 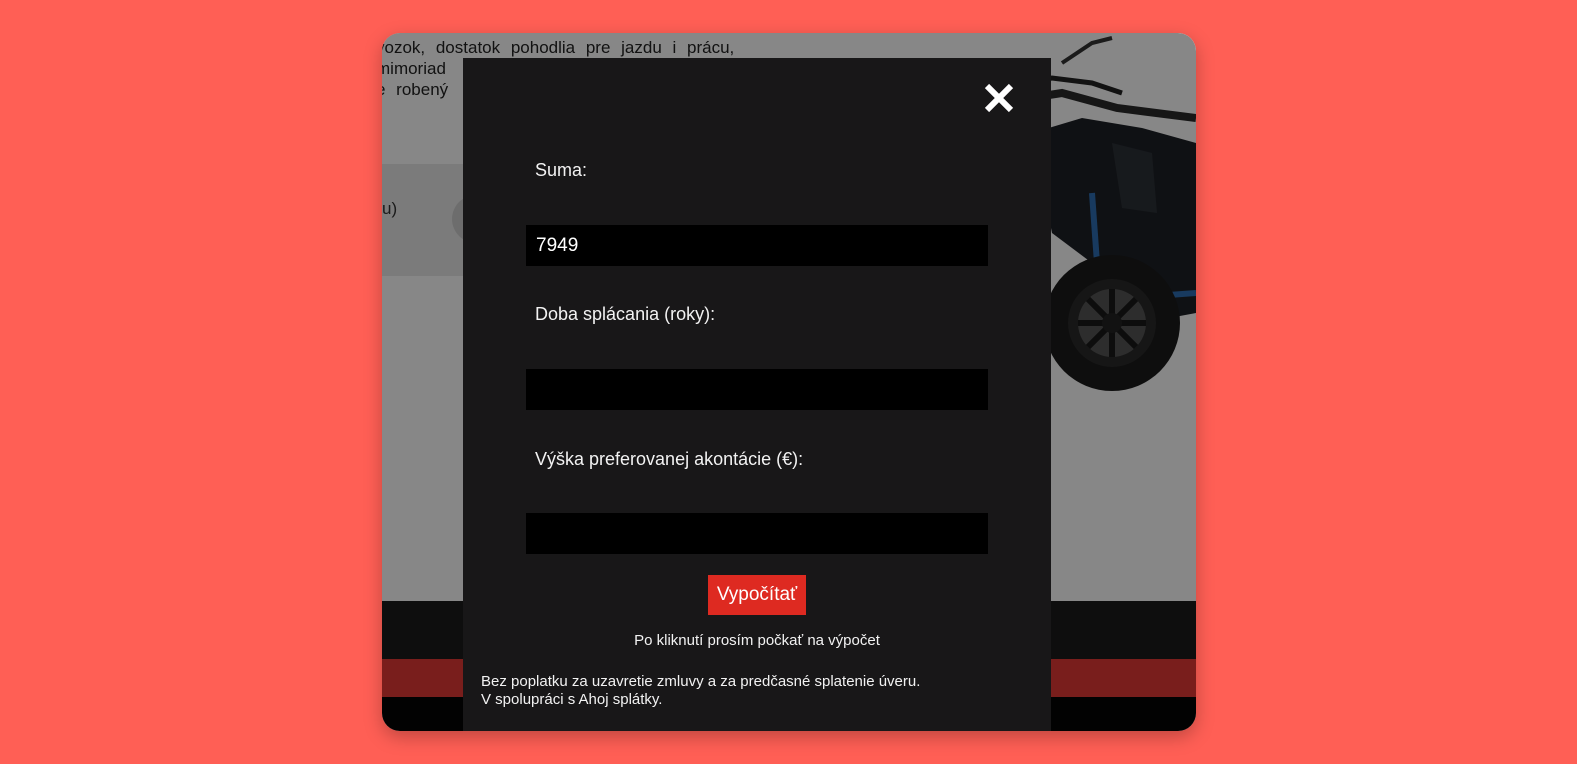 What do you see at coordinates (757, 245) in the screenshot?
I see `amount-input` at bounding box center [757, 245].